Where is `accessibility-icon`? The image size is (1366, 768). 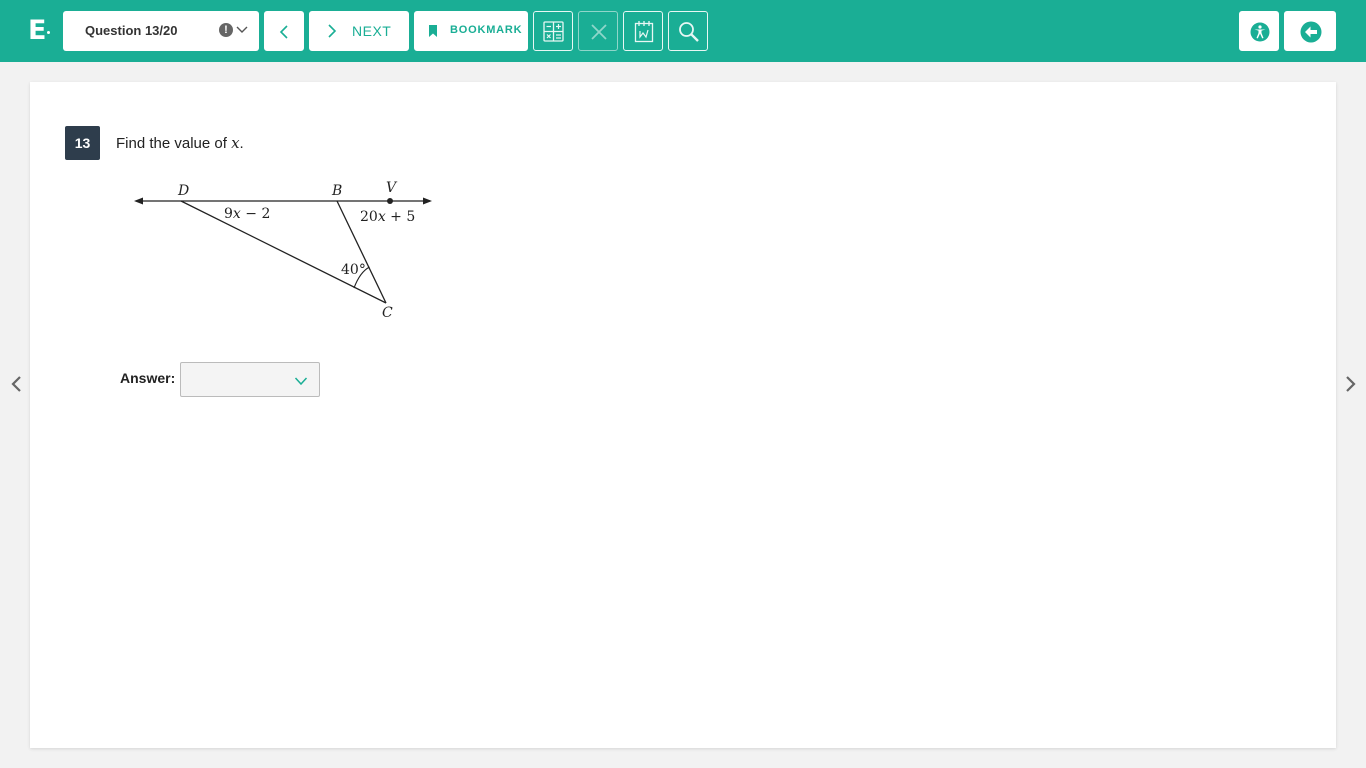
accessibility-icon is located at coordinates (1260, 32).